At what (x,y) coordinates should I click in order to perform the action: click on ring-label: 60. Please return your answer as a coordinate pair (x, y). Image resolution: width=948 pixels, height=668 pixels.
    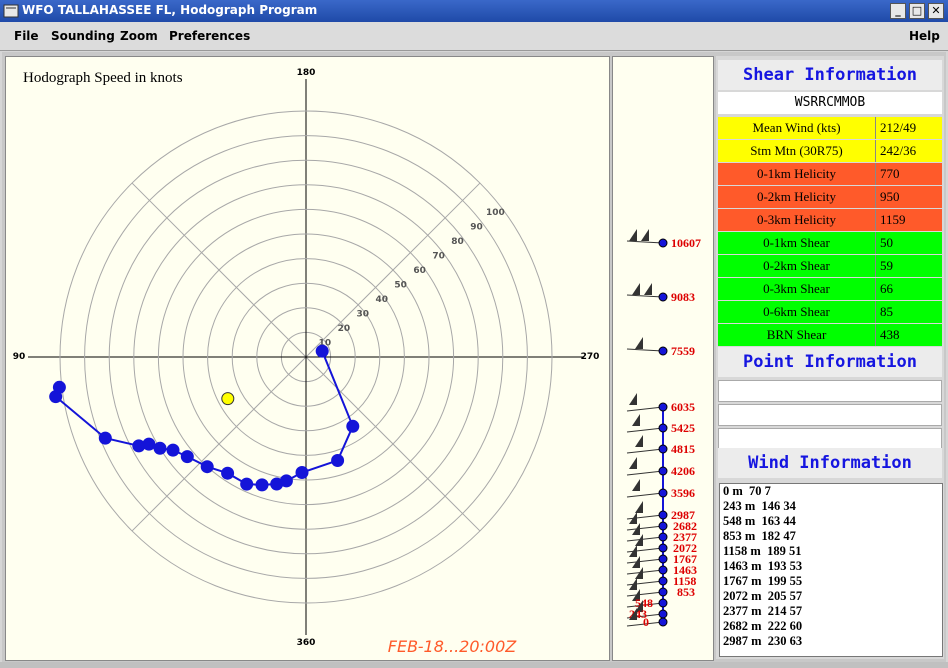
    Looking at the image, I should click on (419, 271).